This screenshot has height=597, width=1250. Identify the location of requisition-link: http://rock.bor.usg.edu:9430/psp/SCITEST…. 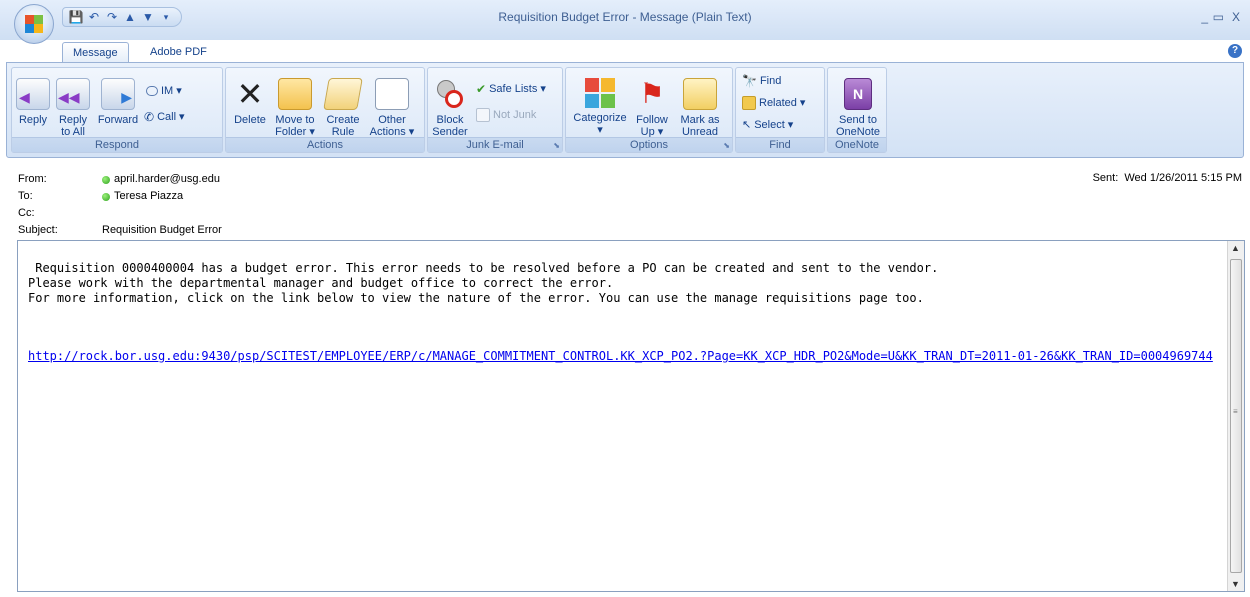
(623, 356).